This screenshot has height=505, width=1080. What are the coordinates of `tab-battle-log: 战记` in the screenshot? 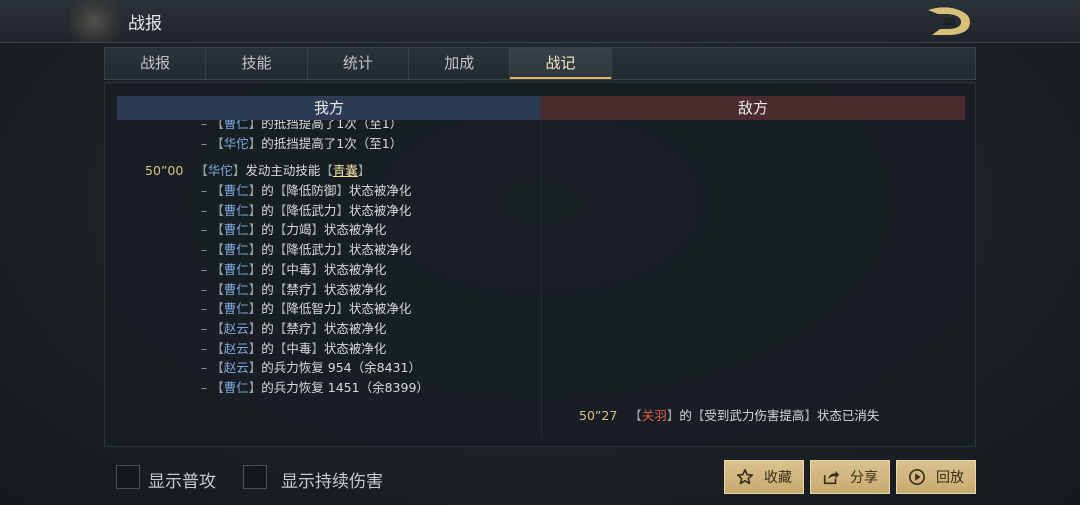 It's located at (561, 63).